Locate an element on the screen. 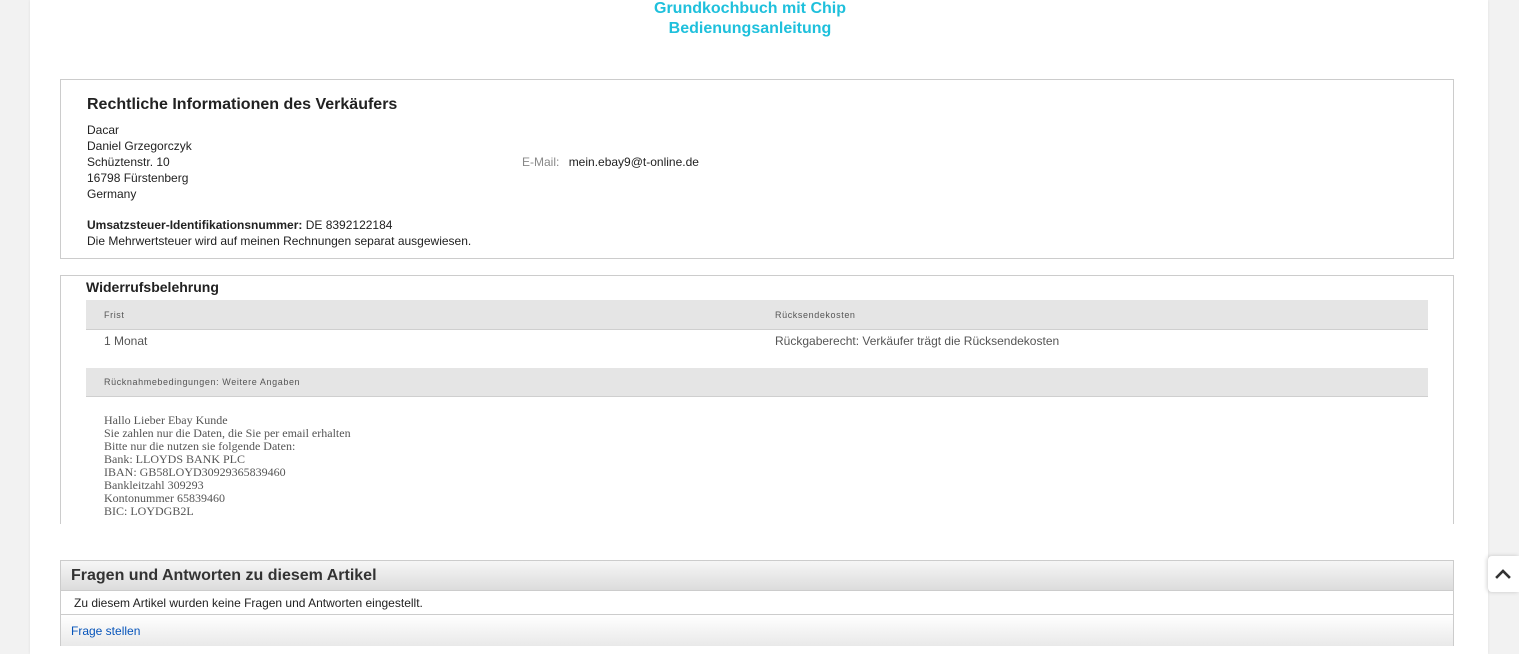  vat-label: Umsatzsteuer-Identifikationsnummer: is located at coordinates (195, 225).